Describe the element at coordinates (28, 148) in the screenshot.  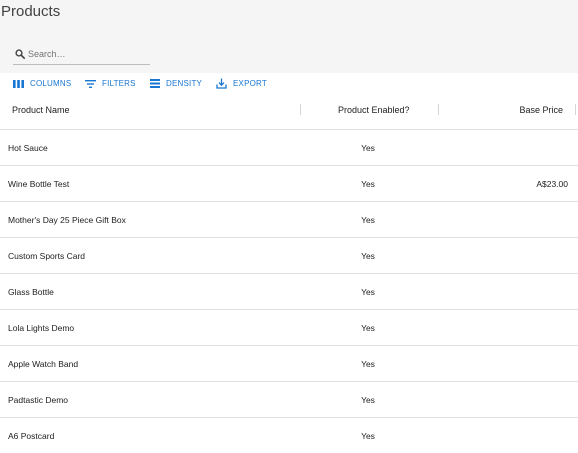
I see `product-name-cell: Hot Sauce` at that location.